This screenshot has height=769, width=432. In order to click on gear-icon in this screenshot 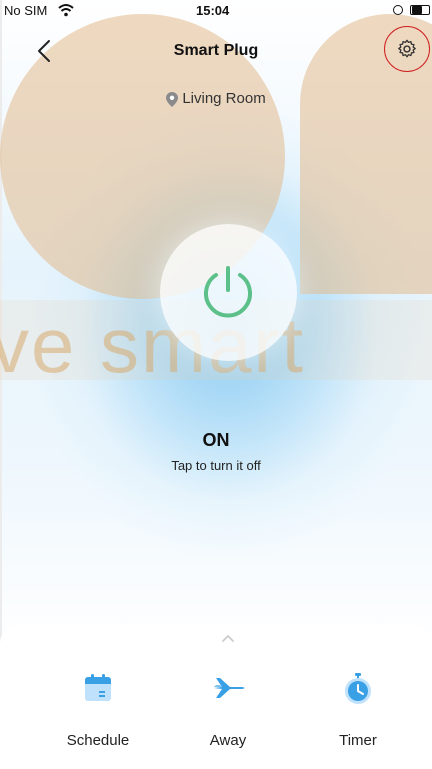, I will do `click(407, 48)`.